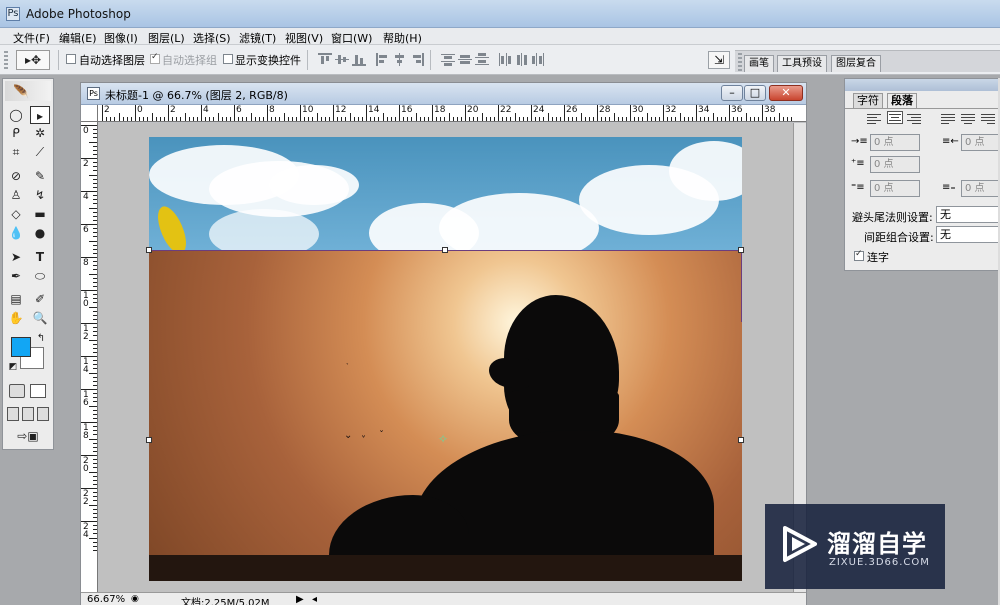 The height and width of the screenshot is (605, 1000). I want to click on eraser-tool-icon: ◇, so click(16, 214).